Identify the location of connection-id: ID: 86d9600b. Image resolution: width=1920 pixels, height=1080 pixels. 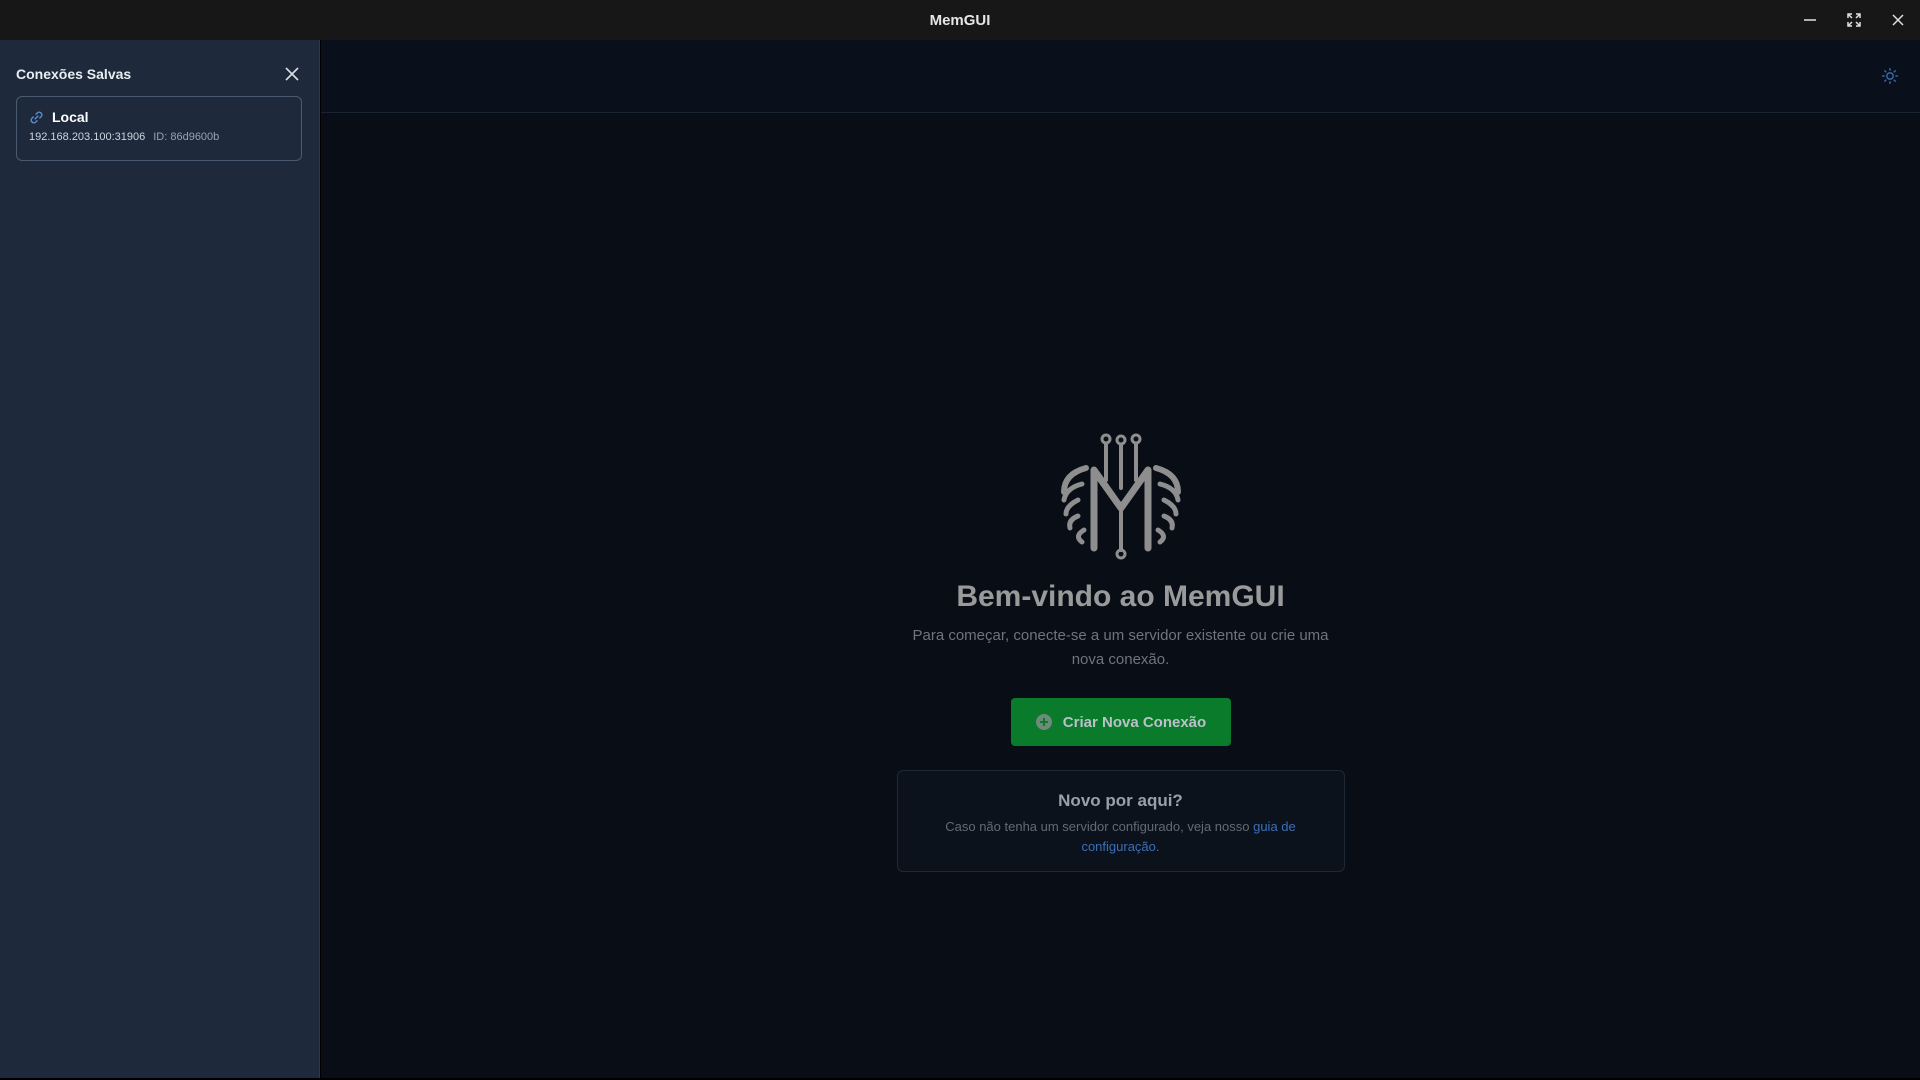
(186, 137).